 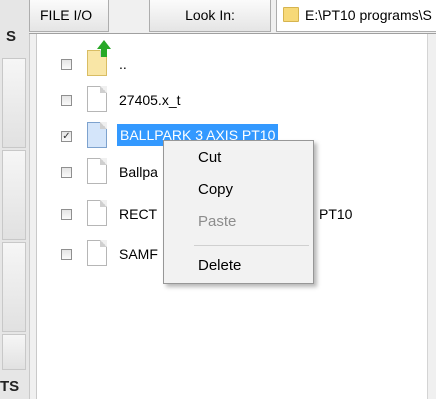 I want to click on list-item: 27405.x_t, so click(x=232, y=101).